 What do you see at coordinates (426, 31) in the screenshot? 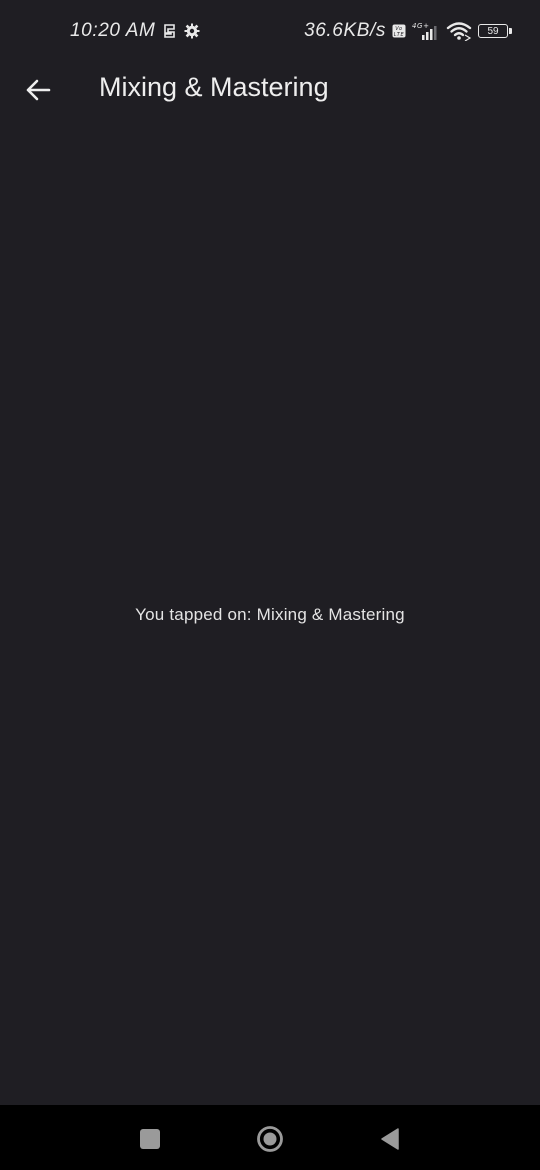
I see `signal-icon: 4G+` at bounding box center [426, 31].